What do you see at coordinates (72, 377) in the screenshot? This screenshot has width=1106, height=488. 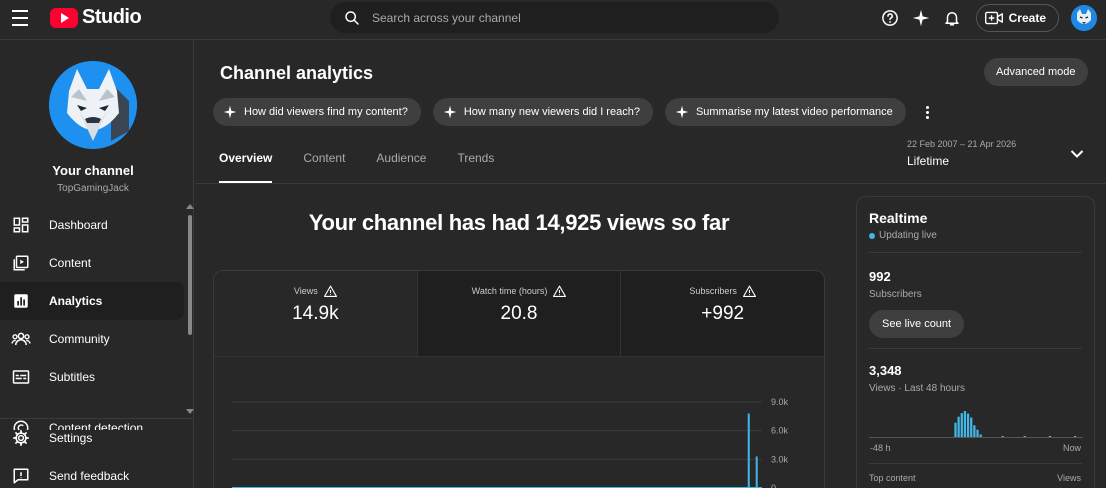 I see `sidebar-item-label: Subtitles` at bounding box center [72, 377].